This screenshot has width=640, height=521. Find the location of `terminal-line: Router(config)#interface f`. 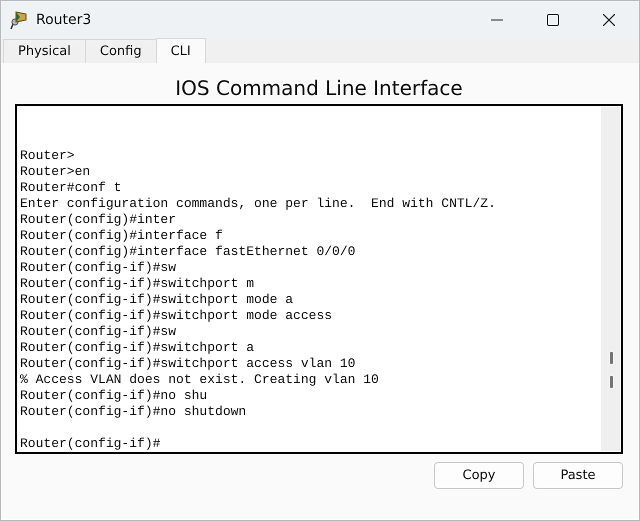

terminal-line: Router(config)#interface f is located at coordinates (121, 235).